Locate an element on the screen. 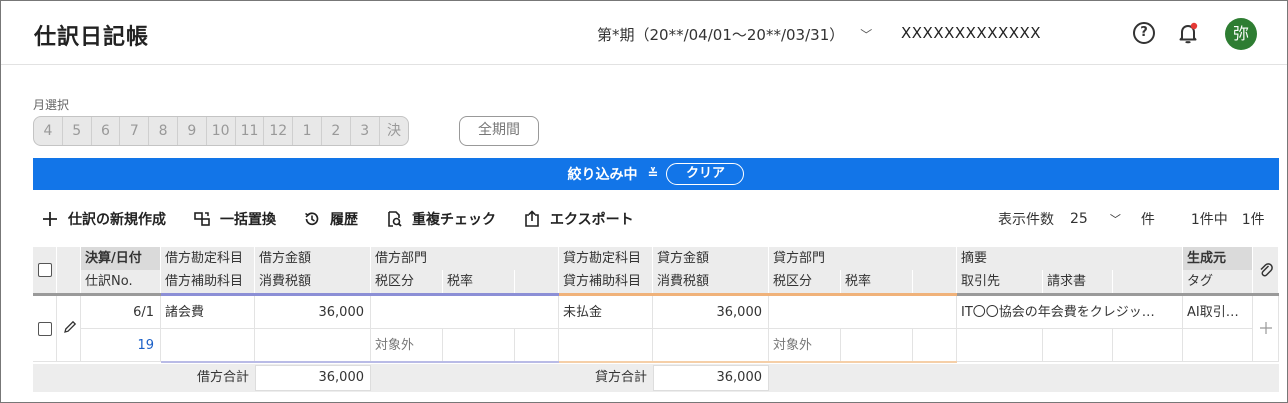 This screenshot has width=1288, height=403. col-source: 生成元 is located at coordinates (1218, 258).